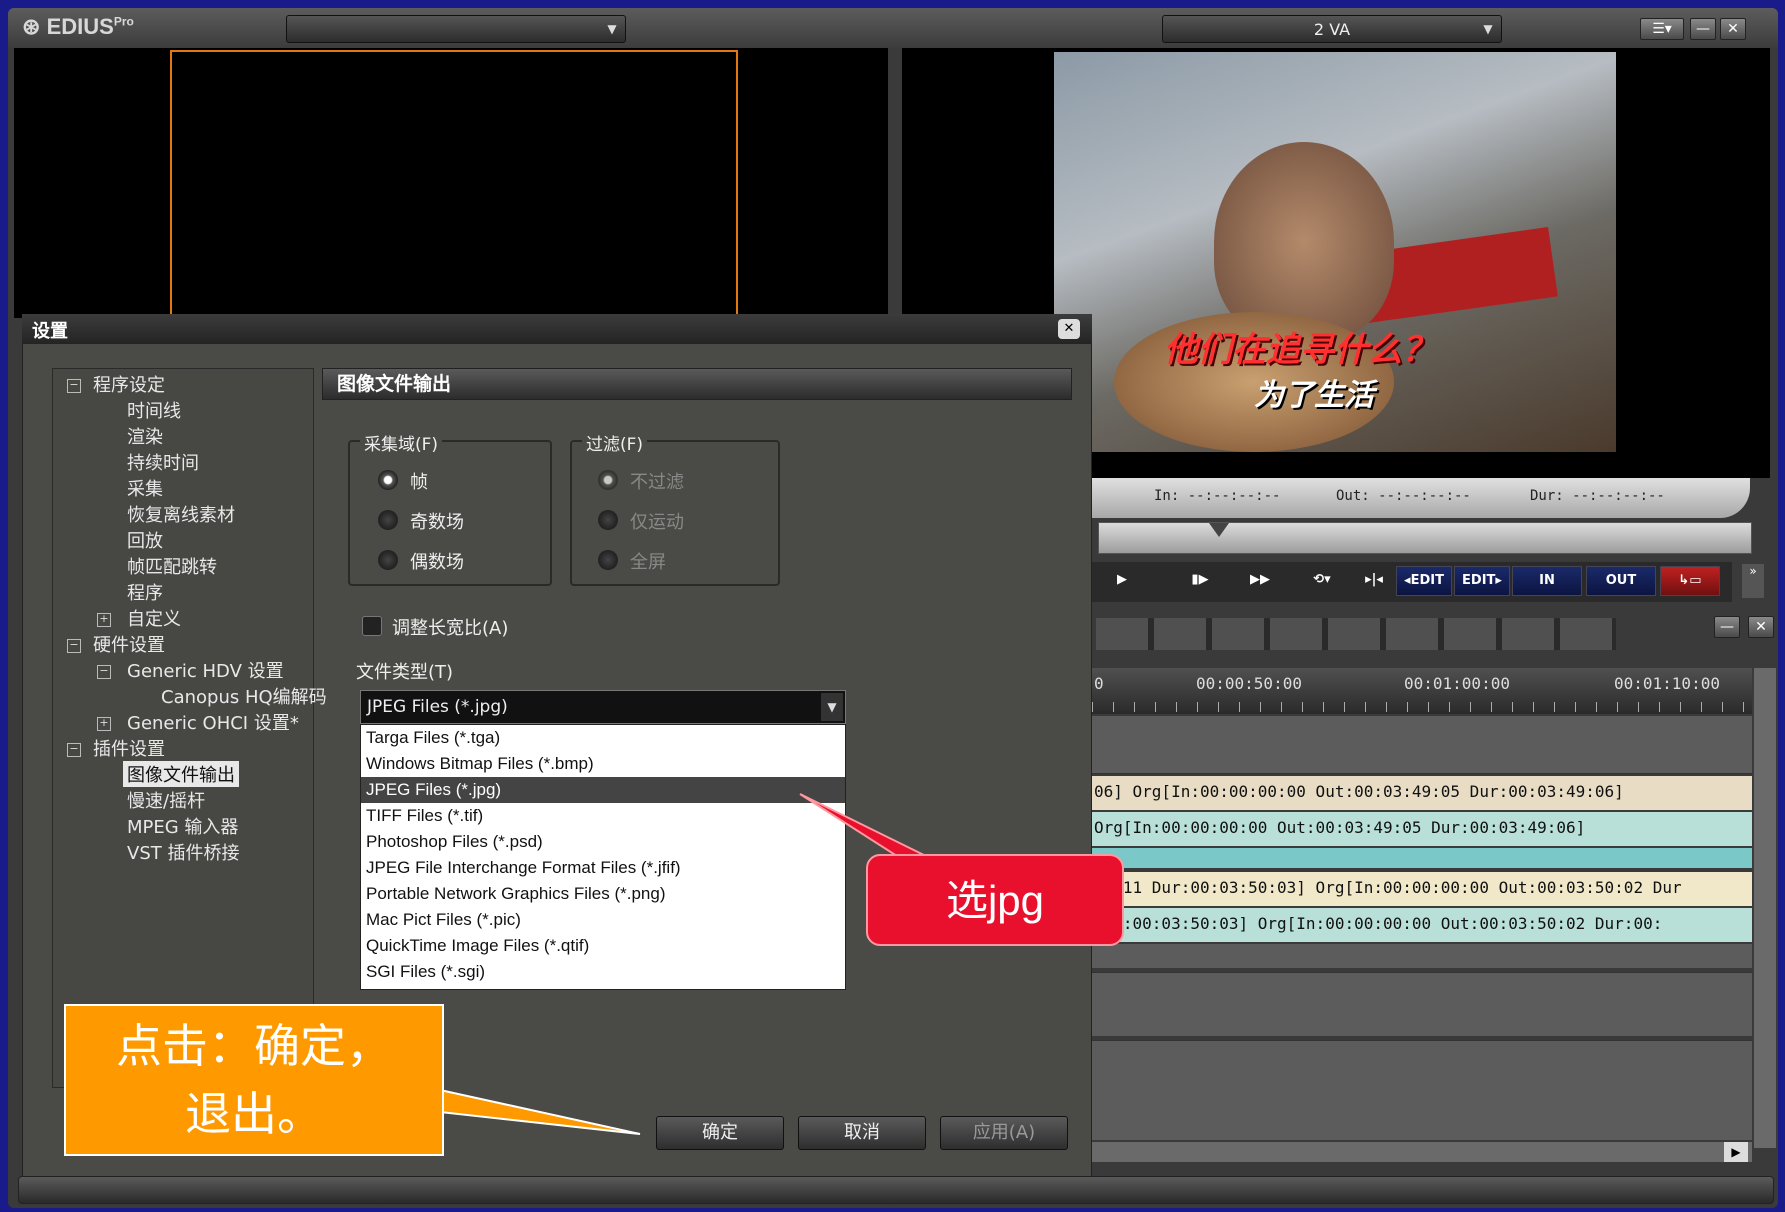 The width and height of the screenshot is (1785, 1212). What do you see at coordinates (865, 826) in the screenshot?
I see `red-callout-pointer` at bounding box center [865, 826].